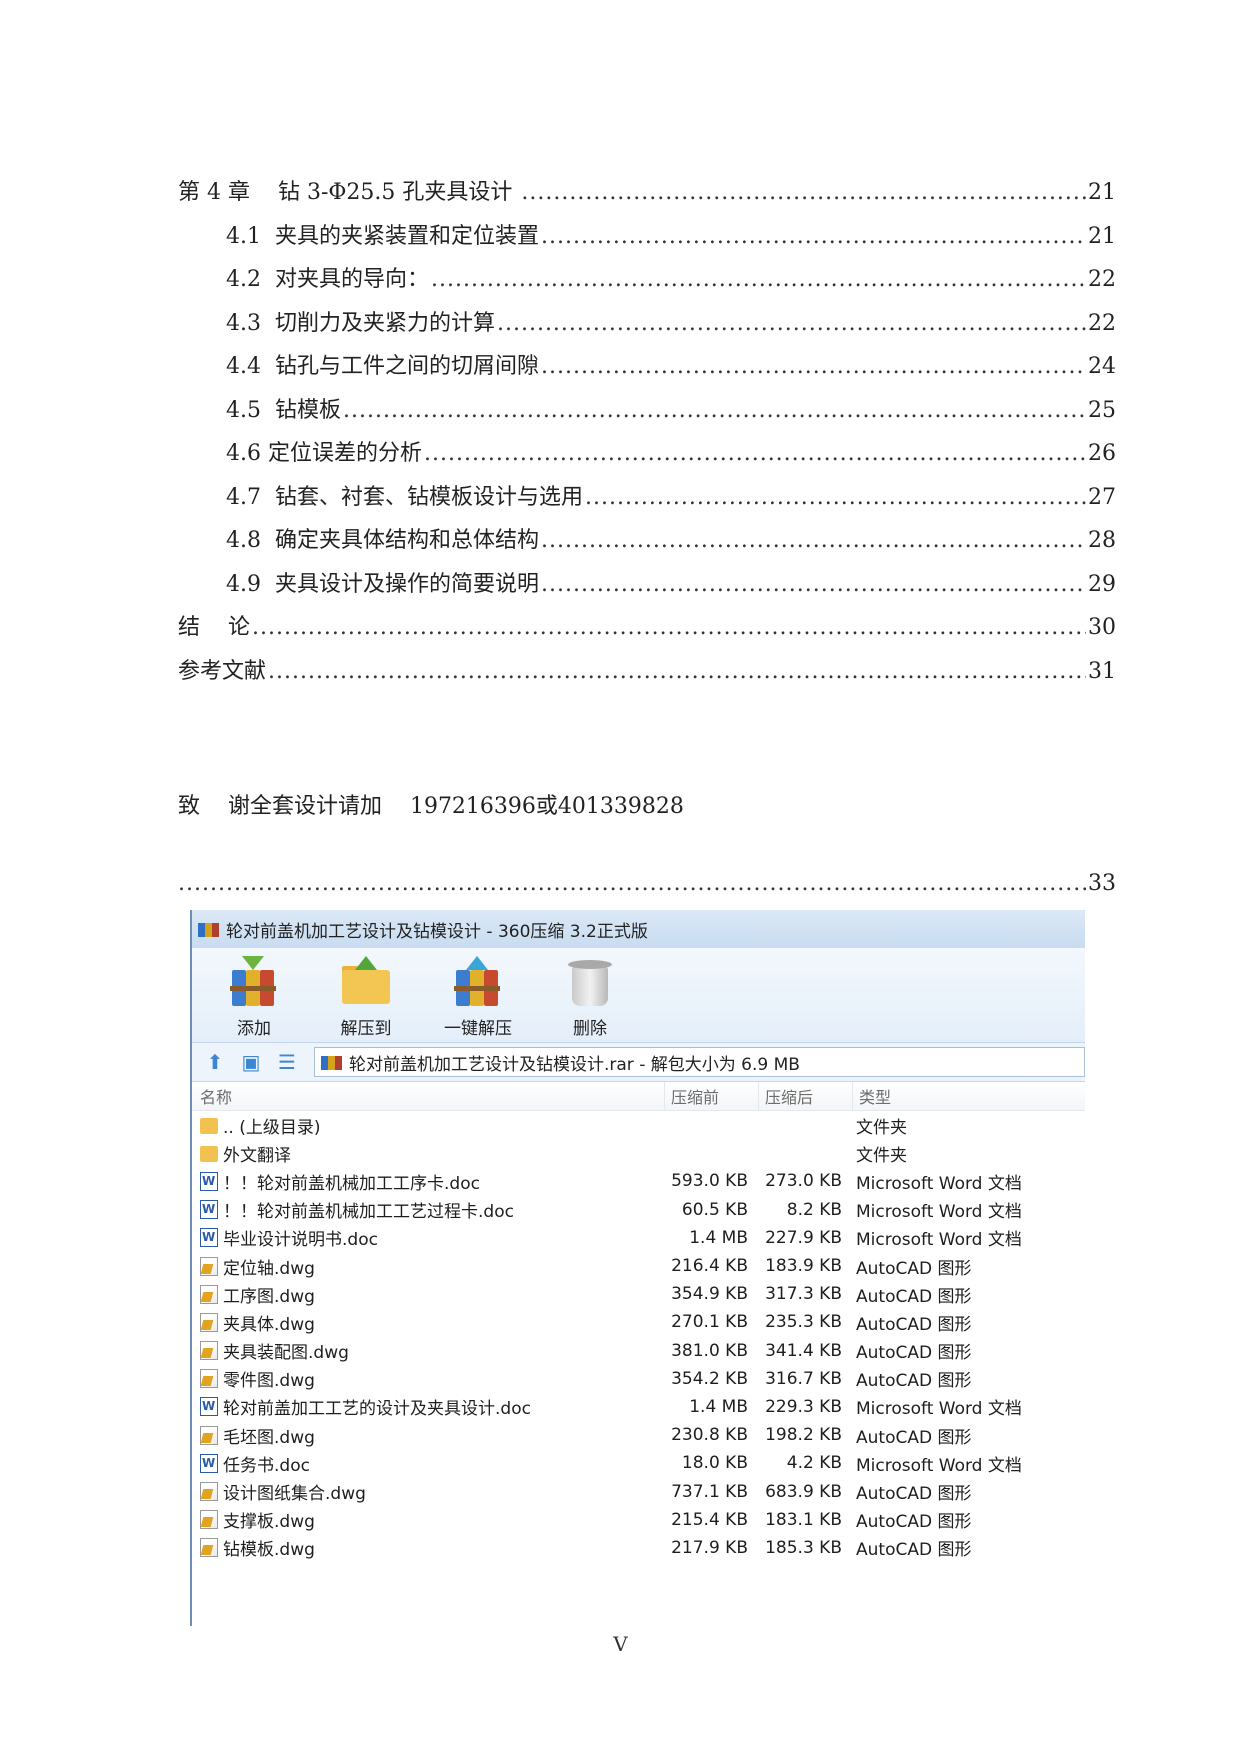  I want to click on file-compressed-size: 341.4 KB, so click(803, 1350).